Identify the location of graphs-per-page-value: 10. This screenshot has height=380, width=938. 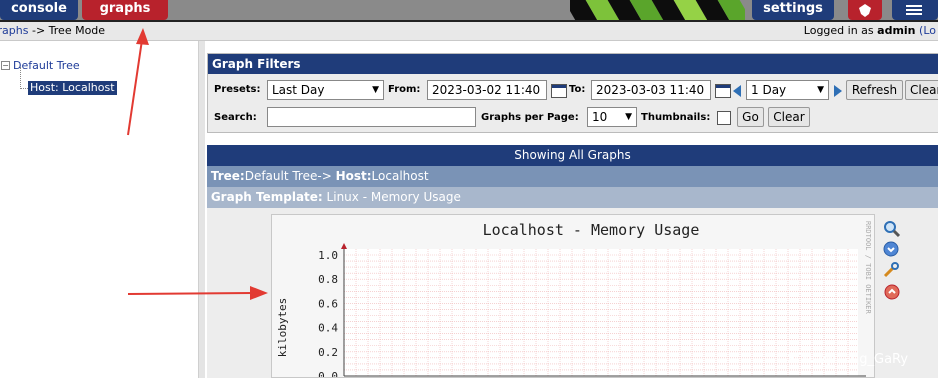
(600, 117).